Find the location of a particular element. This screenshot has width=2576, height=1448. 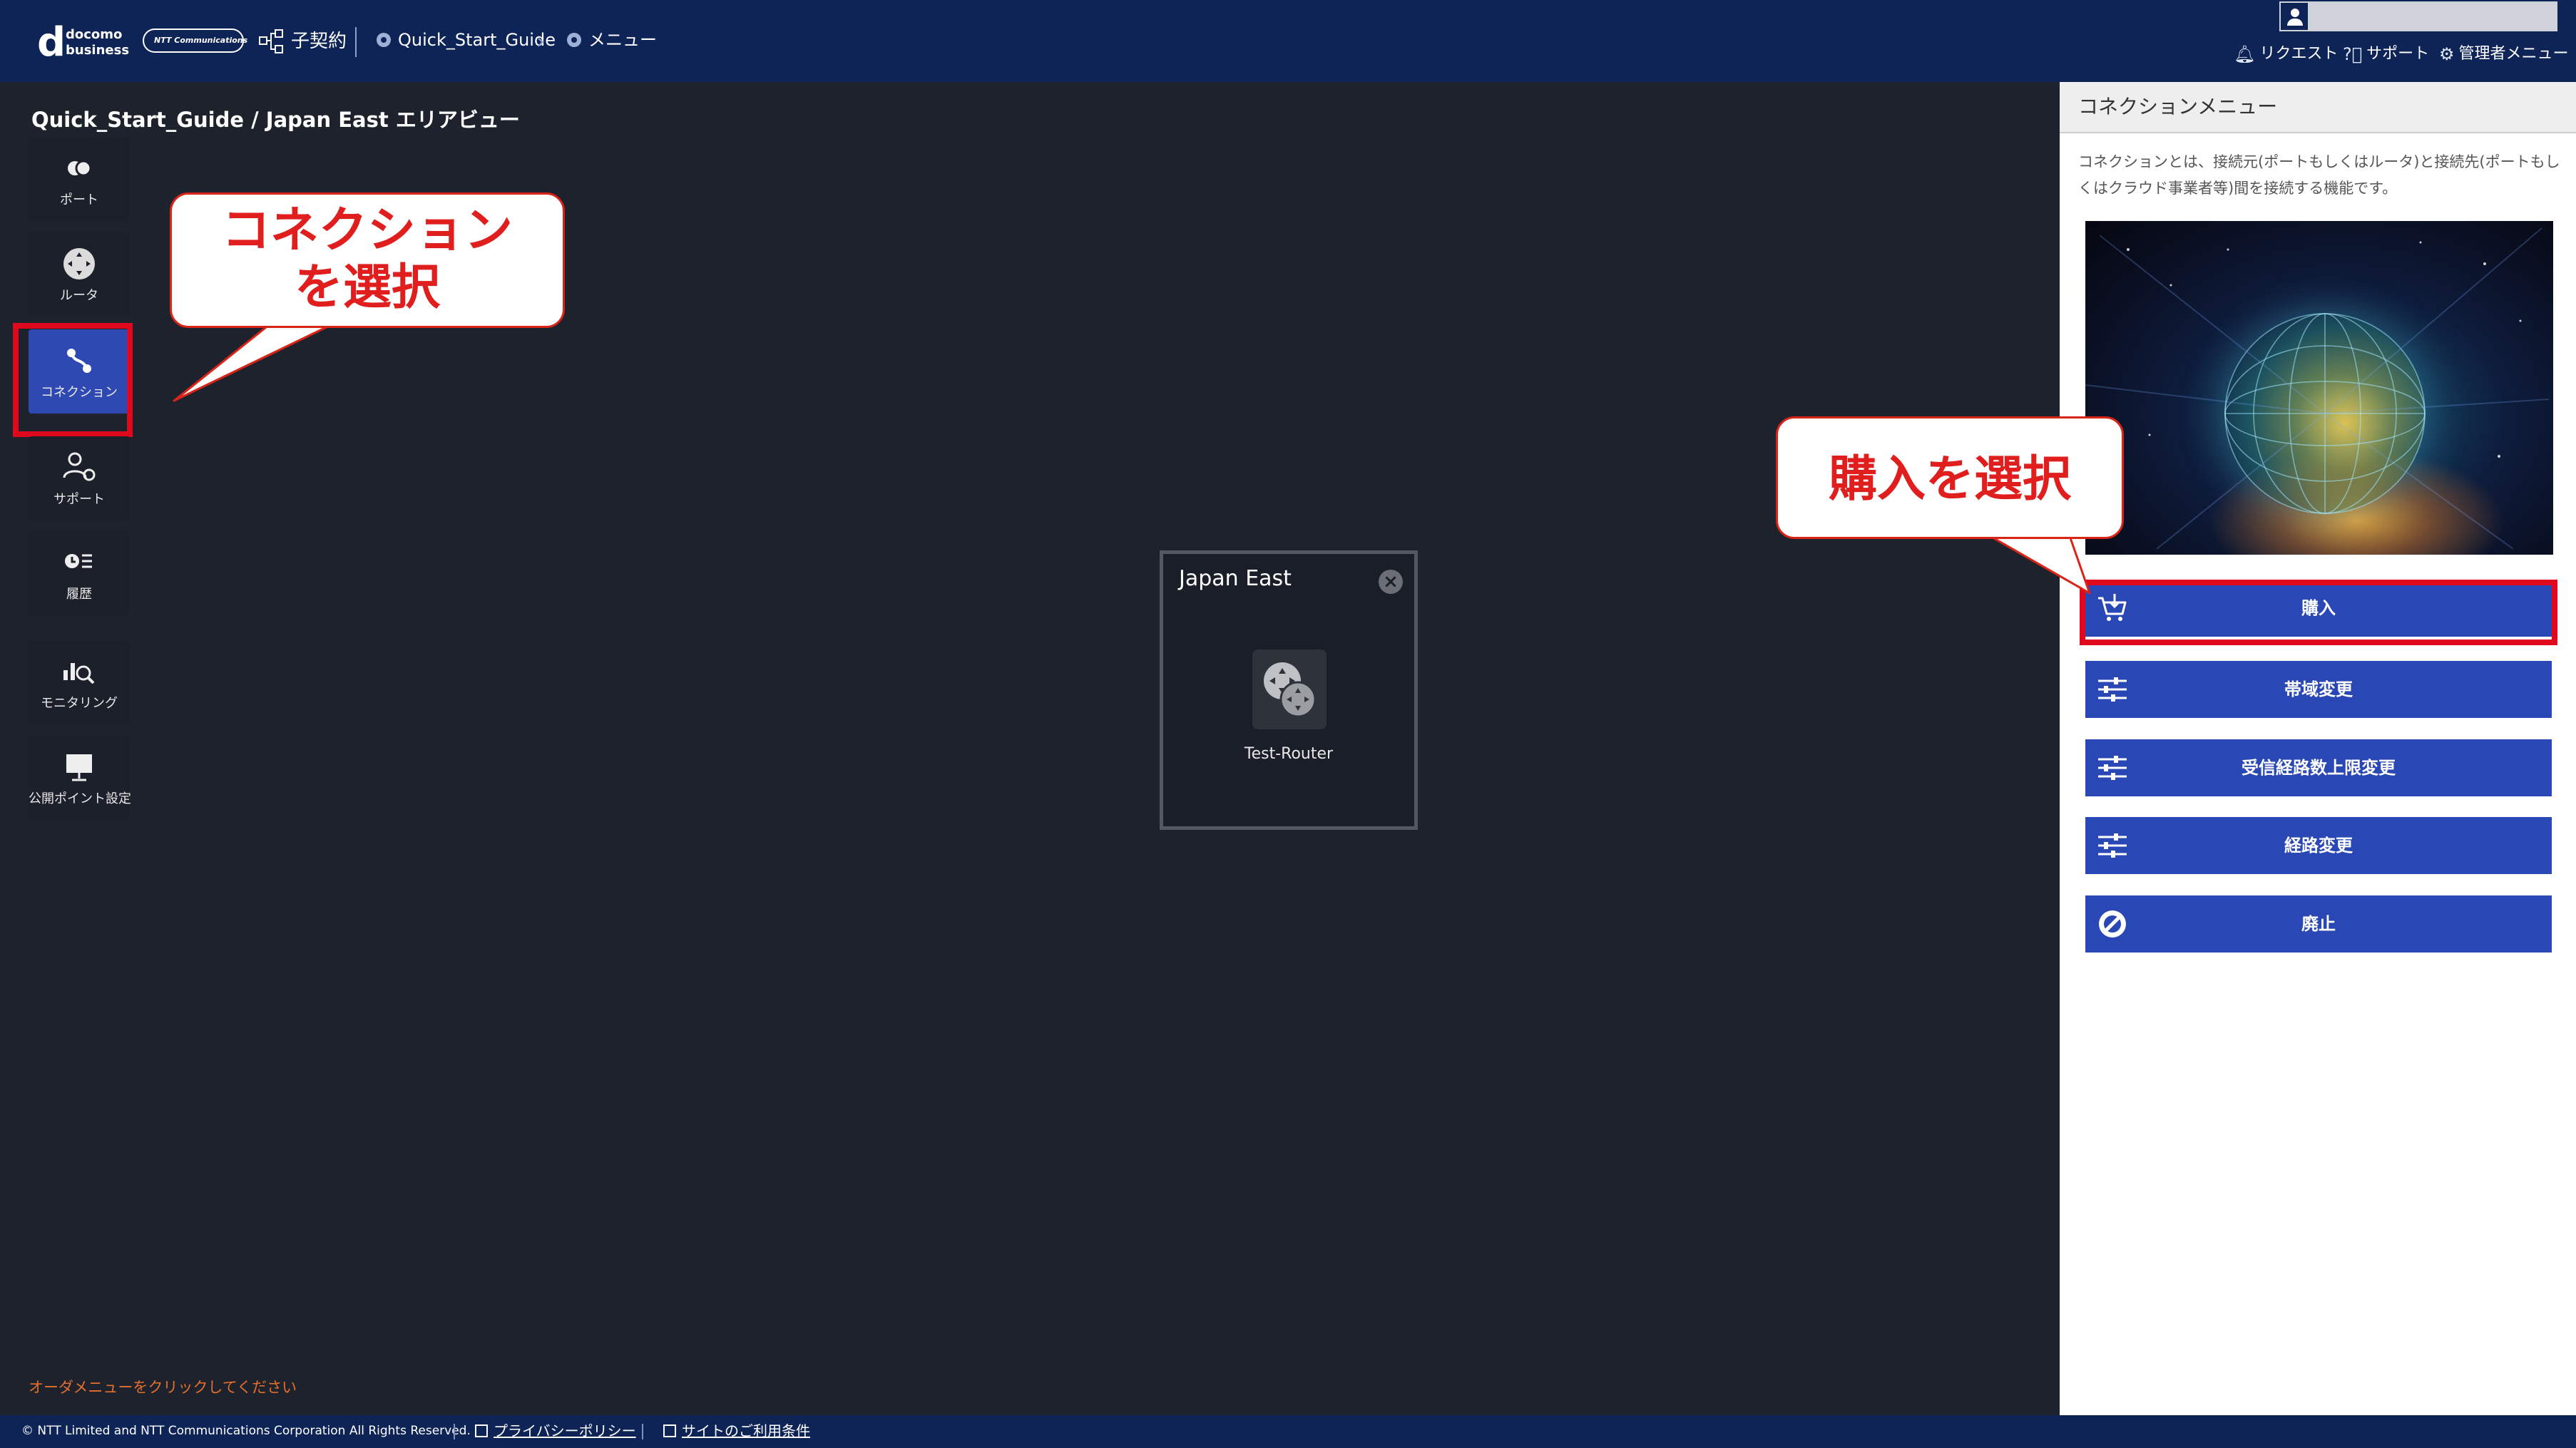

breadcrumb-item-1: Quick_Start_Guide is located at coordinates (467, 39).